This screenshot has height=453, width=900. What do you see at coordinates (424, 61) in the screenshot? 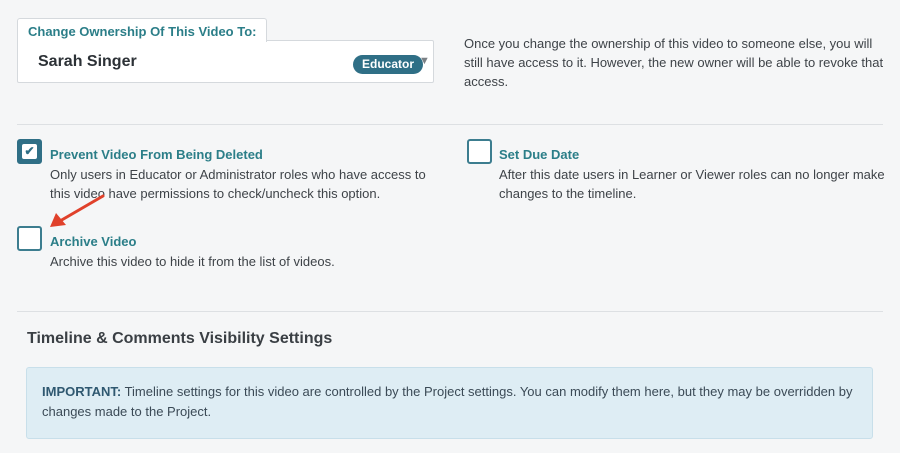
I see `chevron-down-icon: ▼` at bounding box center [424, 61].